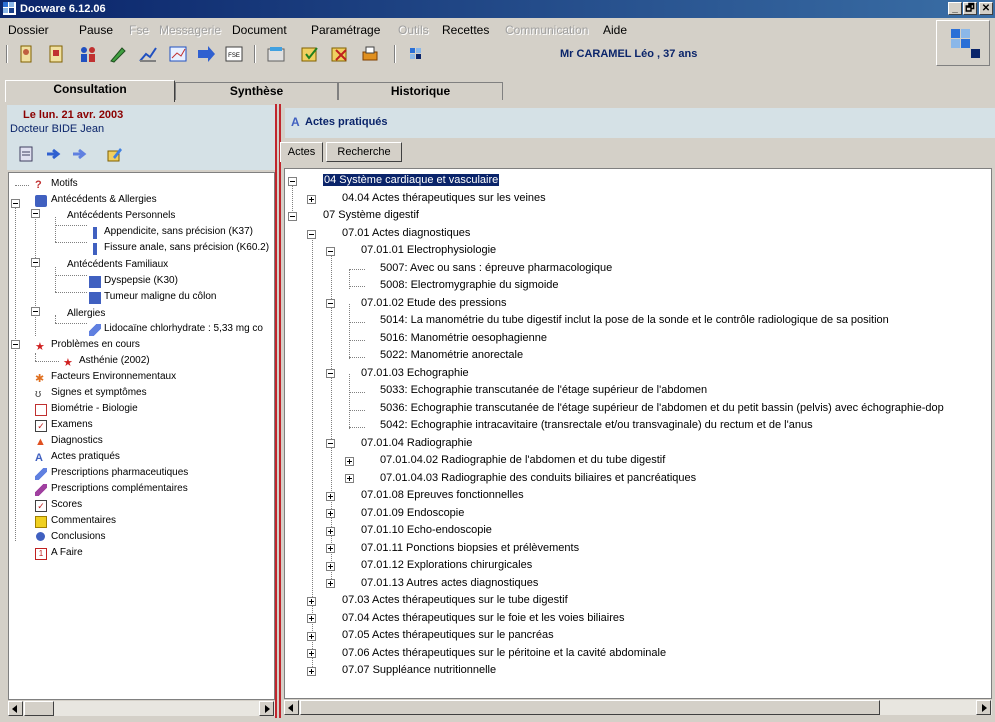 This screenshot has height=722, width=995. What do you see at coordinates (256, 91) in the screenshot?
I see `tab-synthese: Synthèse` at bounding box center [256, 91].